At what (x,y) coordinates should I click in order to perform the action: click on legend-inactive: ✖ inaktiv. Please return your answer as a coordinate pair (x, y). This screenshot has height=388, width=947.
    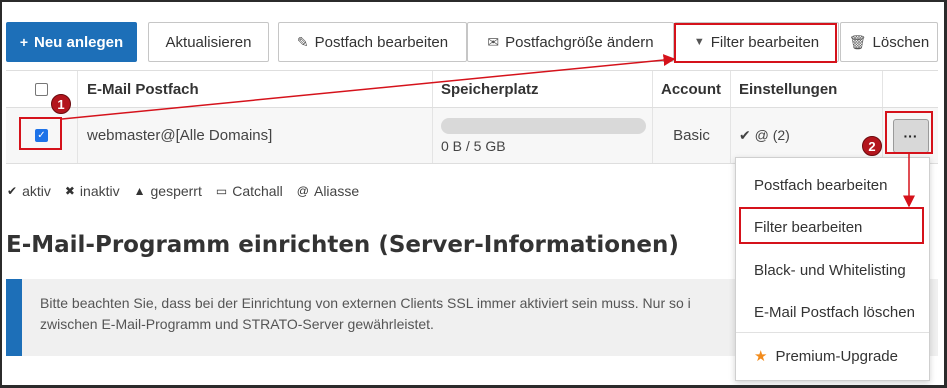
    Looking at the image, I should click on (92, 191).